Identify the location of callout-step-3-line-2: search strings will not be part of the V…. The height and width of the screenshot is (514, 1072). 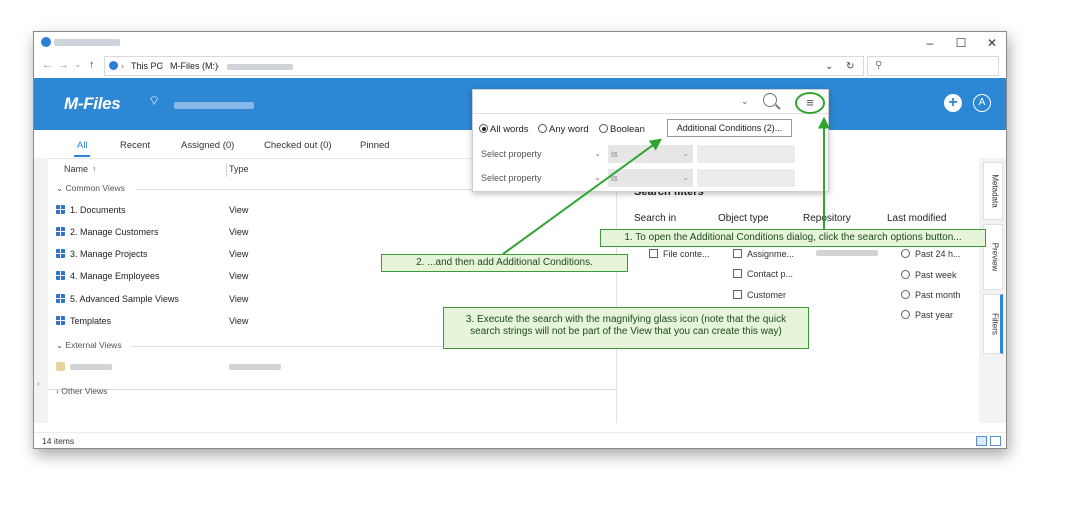
(626, 331).